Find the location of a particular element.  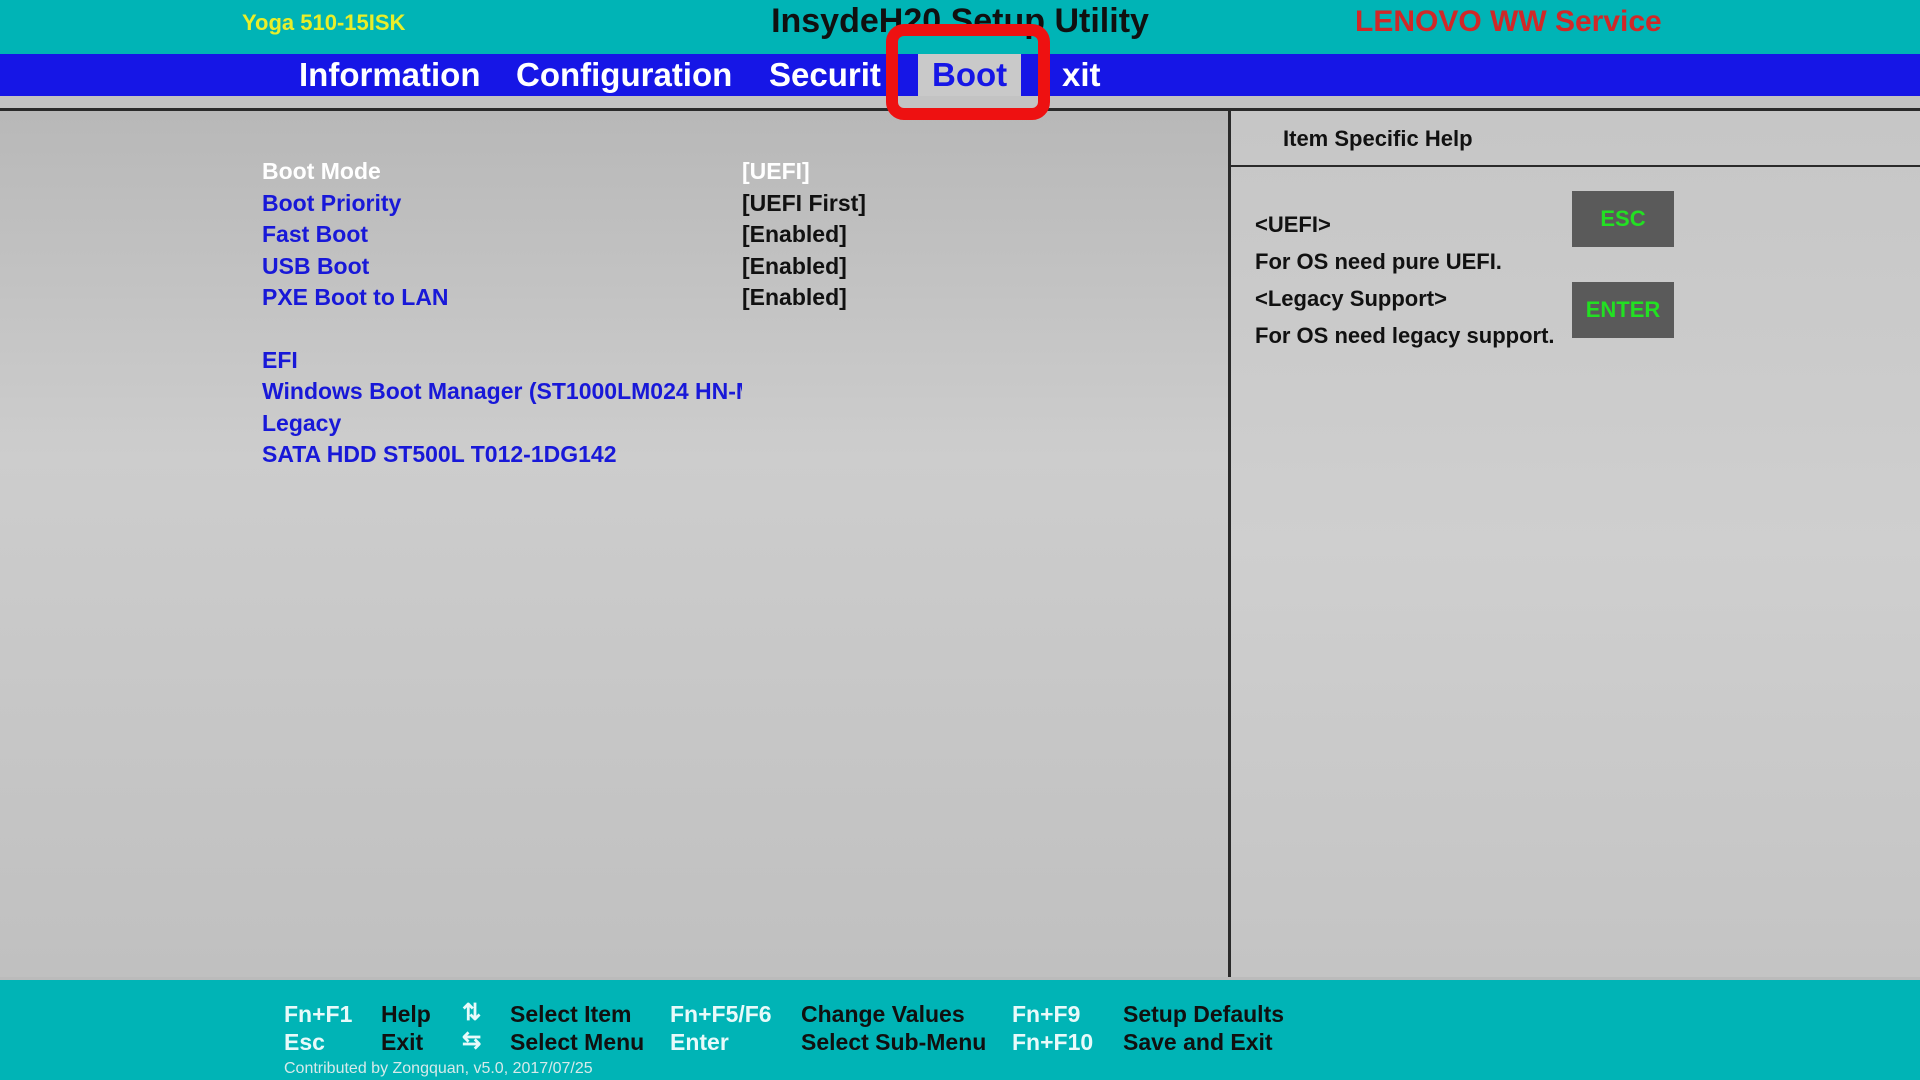

key-desc-help: Help is located at coordinates (406, 1014).